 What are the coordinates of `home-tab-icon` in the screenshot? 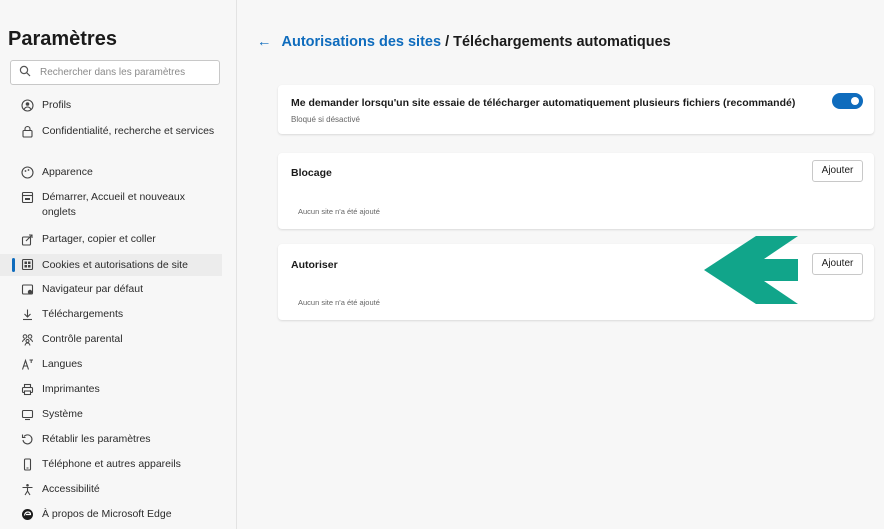 It's located at (27, 197).